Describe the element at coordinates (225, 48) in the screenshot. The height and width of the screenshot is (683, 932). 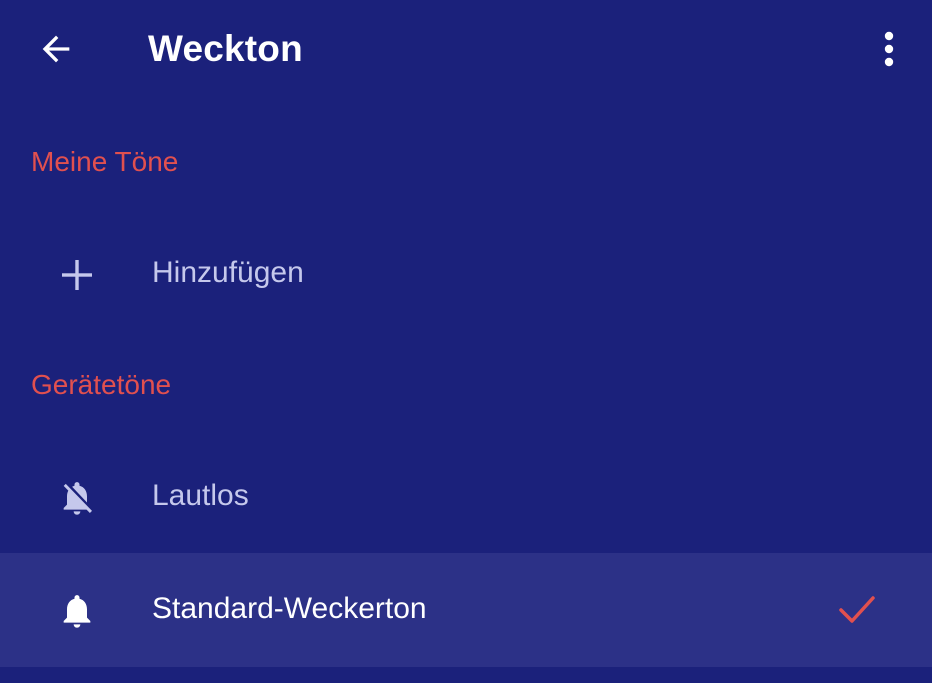
I see `page-title: Weckton` at that location.